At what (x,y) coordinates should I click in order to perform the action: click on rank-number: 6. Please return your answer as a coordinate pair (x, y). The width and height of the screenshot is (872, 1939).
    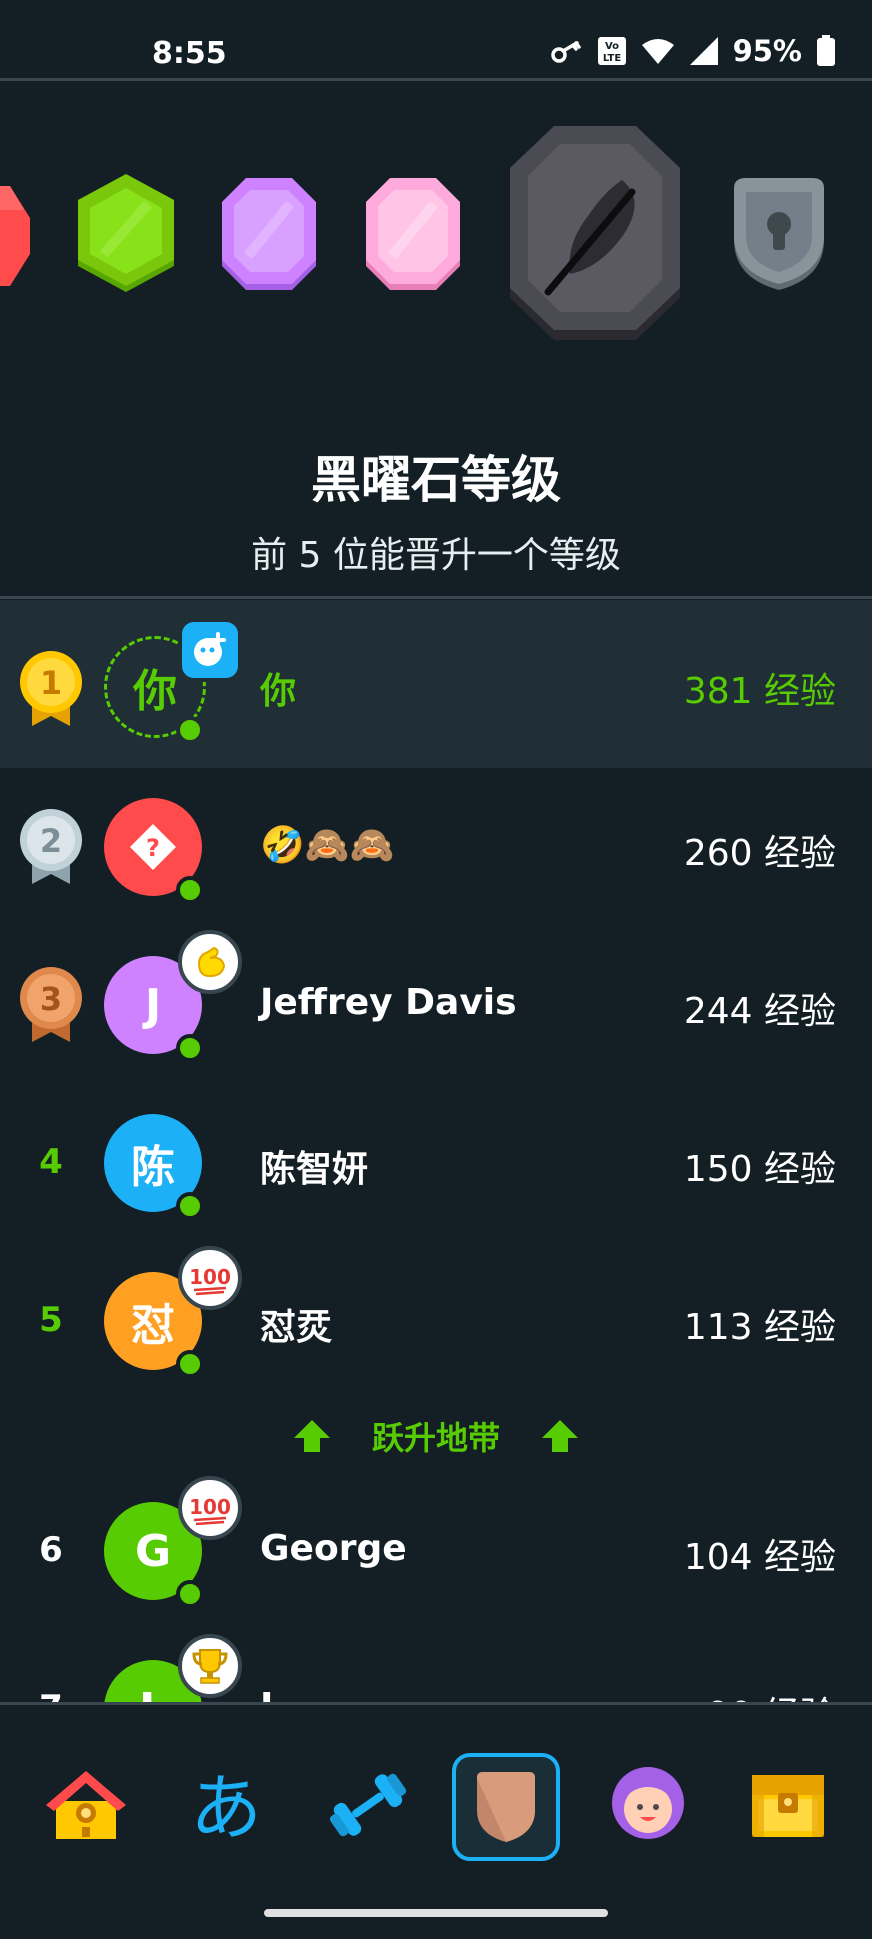
    Looking at the image, I should click on (51, 1550).